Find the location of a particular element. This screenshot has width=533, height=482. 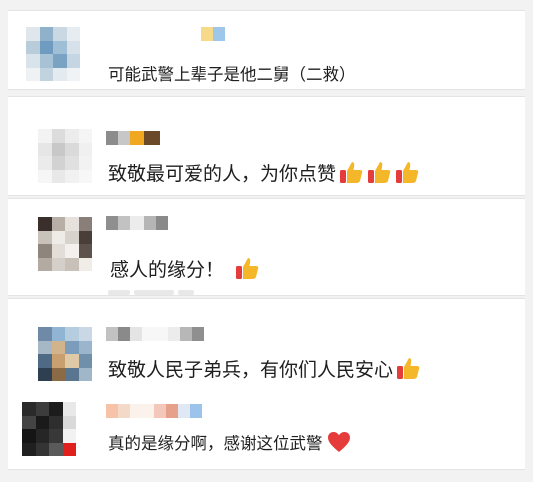

red-heart-icon is located at coordinates (338, 442).